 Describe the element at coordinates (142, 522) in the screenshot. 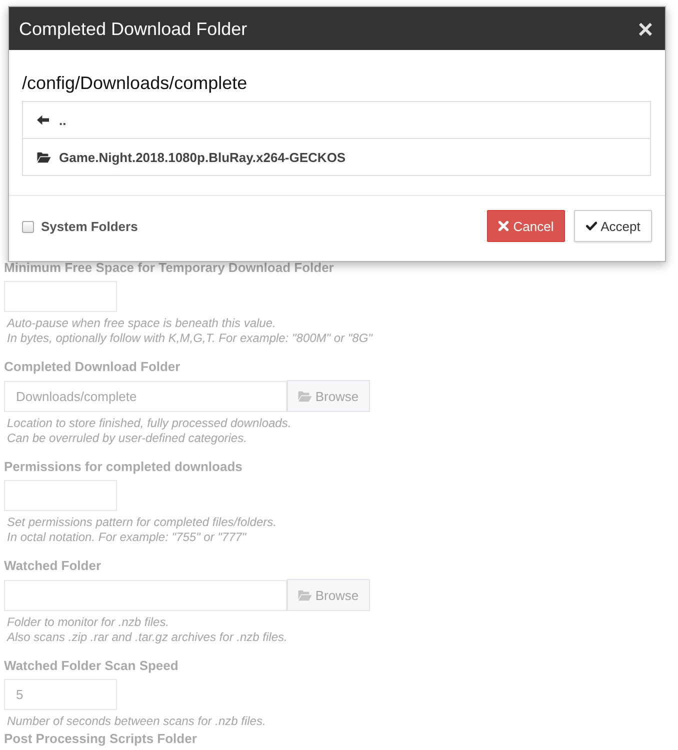

I see `help-text: Set permissions pattern for completed files/folders.` at that location.